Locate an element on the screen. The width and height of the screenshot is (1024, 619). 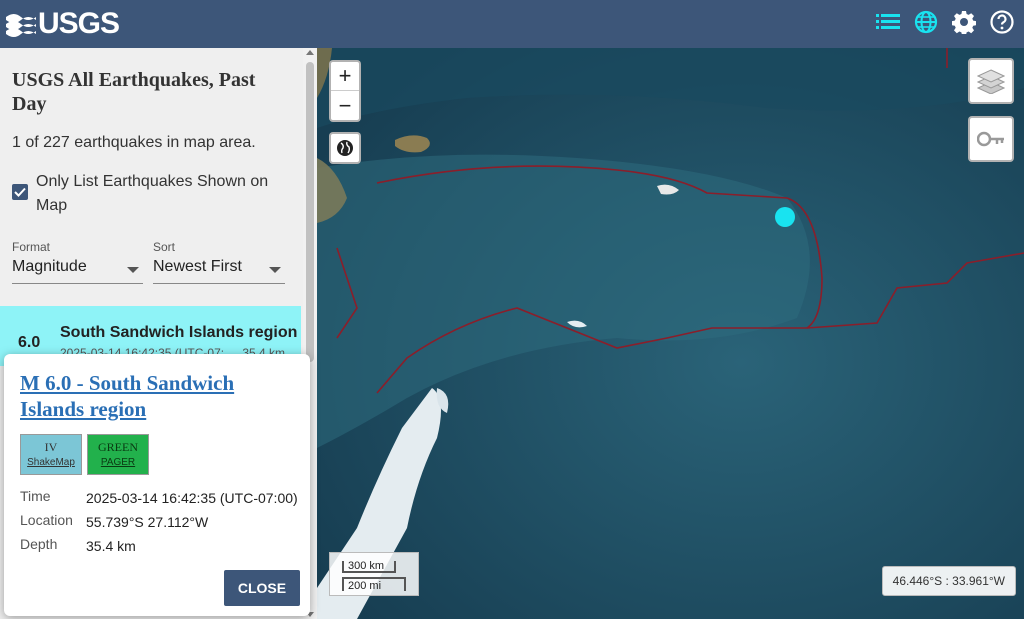
layers-icon is located at coordinates (991, 81).